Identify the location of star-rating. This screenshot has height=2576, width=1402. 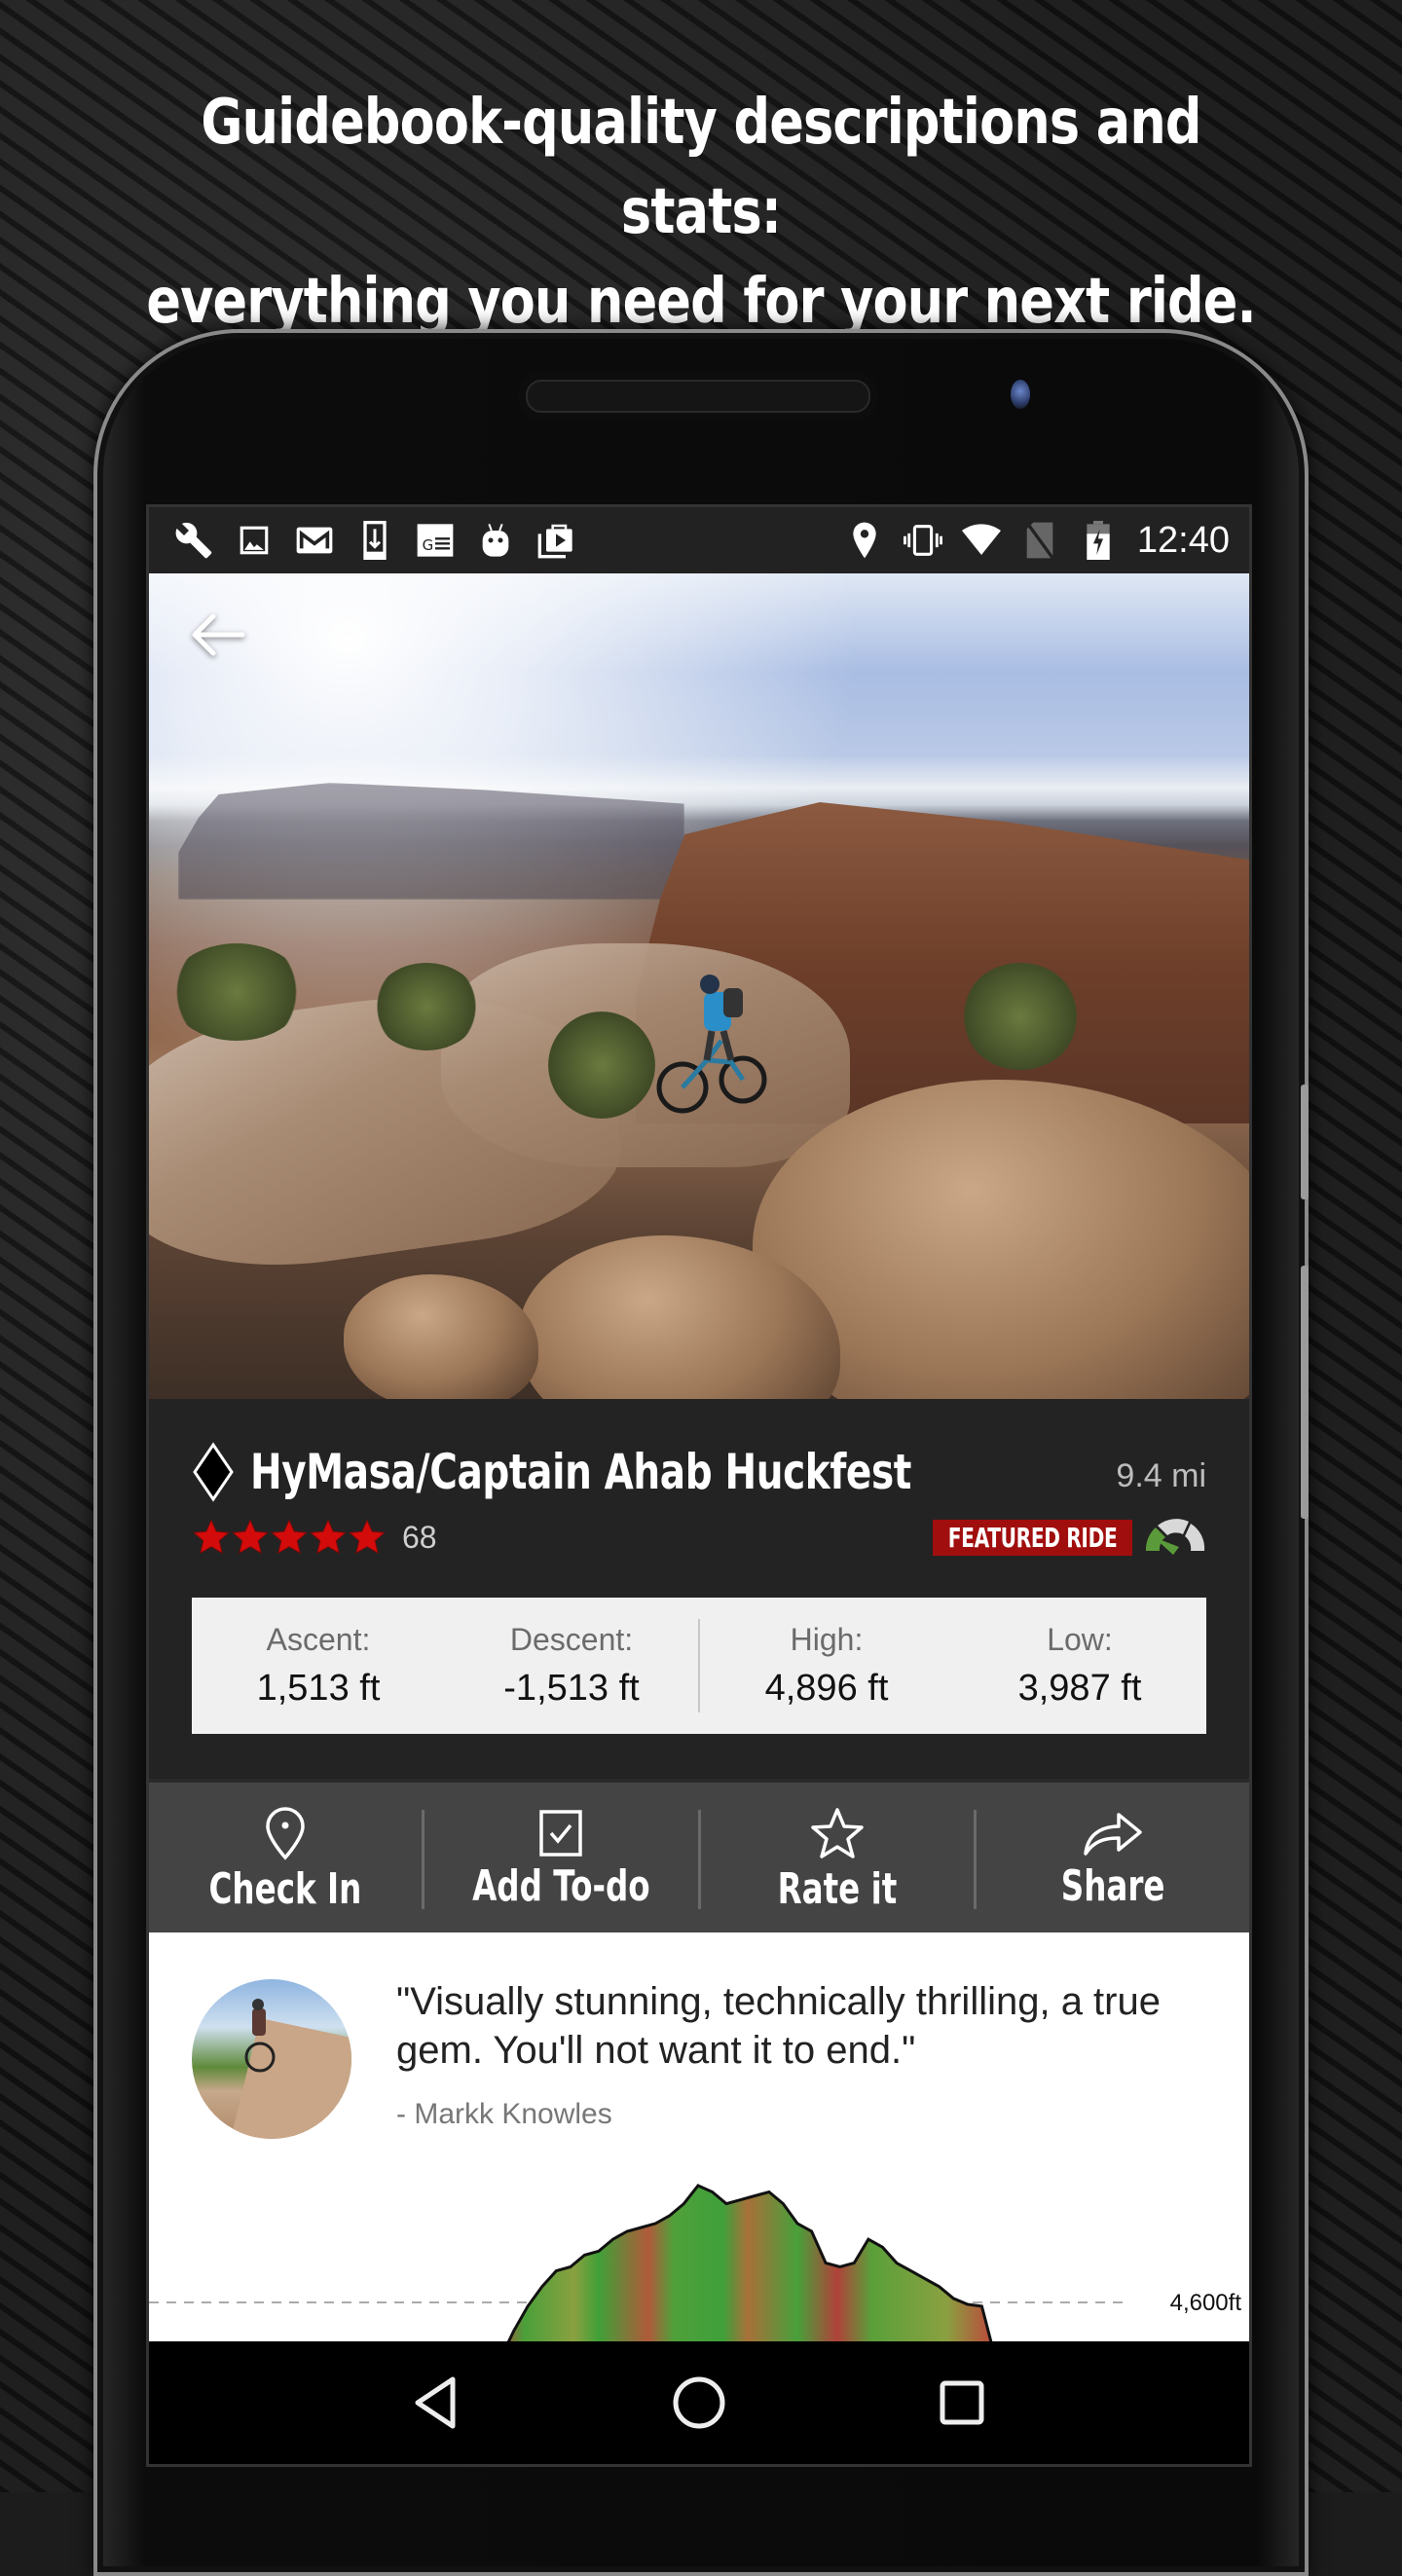
(289, 1537).